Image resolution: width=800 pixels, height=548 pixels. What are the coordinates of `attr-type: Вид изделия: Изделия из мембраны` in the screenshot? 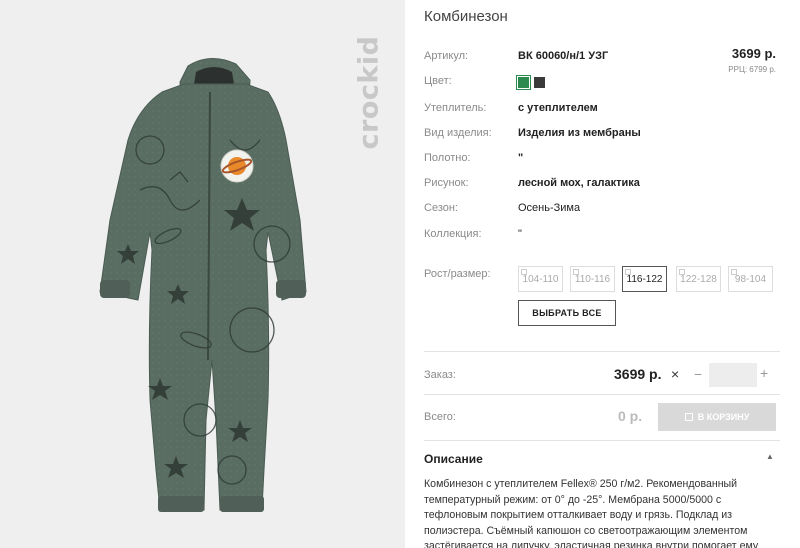 It's located at (602, 134).